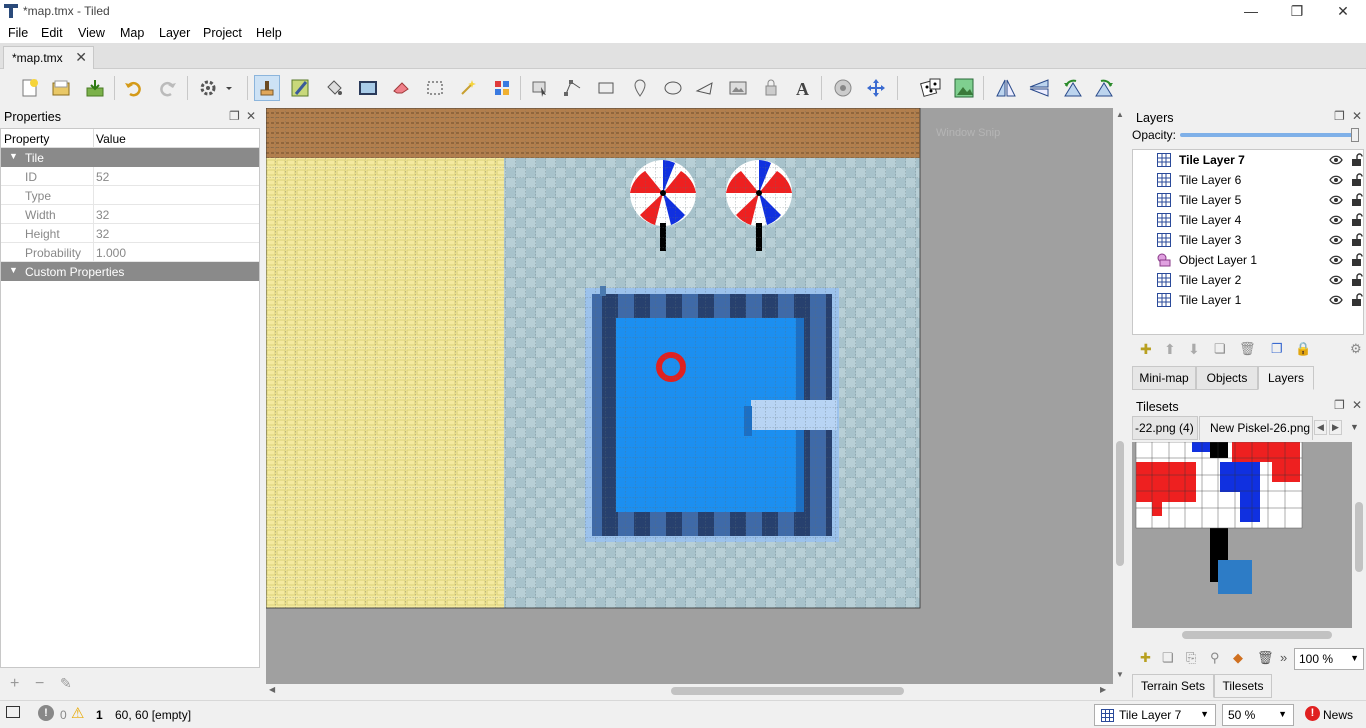 The height and width of the screenshot is (728, 1366). What do you see at coordinates (843, 88) in the screenshot?
I see `random-mode-icon` at bounding box center [843, 88].